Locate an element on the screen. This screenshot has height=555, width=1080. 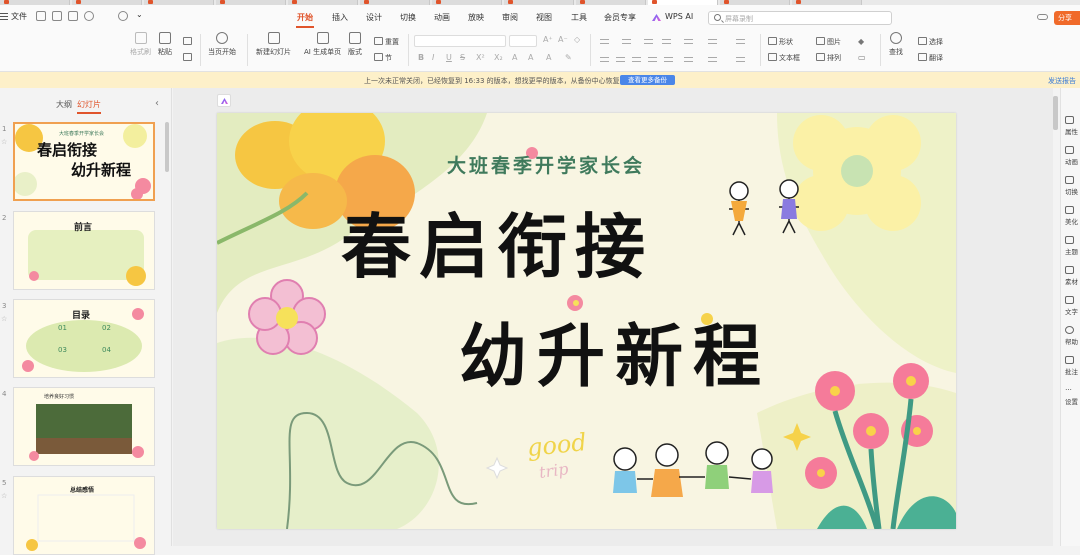
clear-format-icon: ◇ is located at coordinates (577, 39).